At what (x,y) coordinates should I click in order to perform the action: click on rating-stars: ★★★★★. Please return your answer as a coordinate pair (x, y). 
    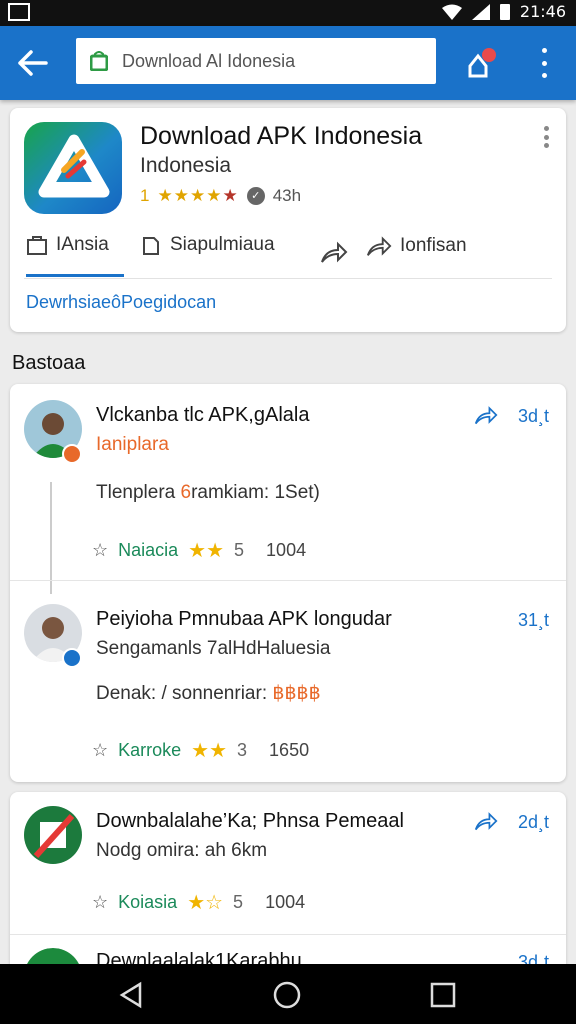
    Looking at the image, I should click on (198, 195).